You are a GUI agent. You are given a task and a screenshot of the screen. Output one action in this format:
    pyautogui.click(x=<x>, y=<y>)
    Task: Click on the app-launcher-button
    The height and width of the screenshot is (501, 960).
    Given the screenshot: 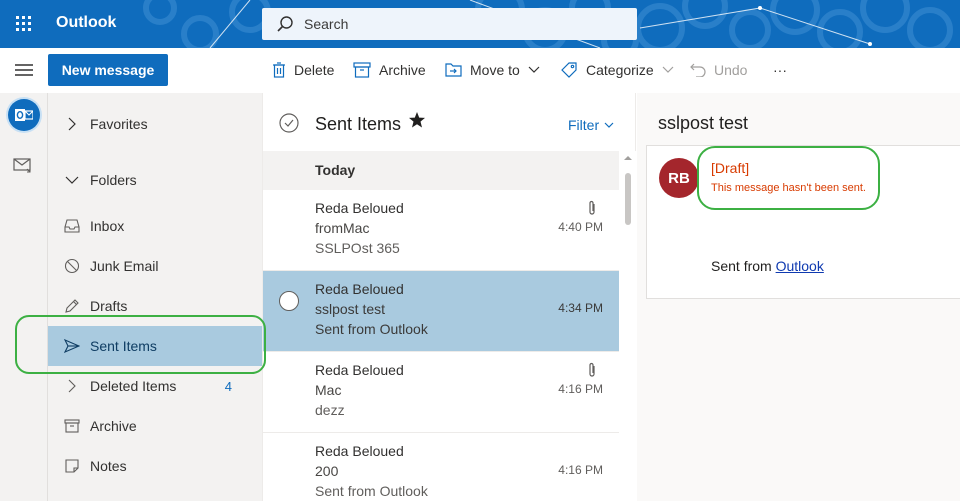 What is the action you would take?
    pyautogui.click(x=24, y=24)
    